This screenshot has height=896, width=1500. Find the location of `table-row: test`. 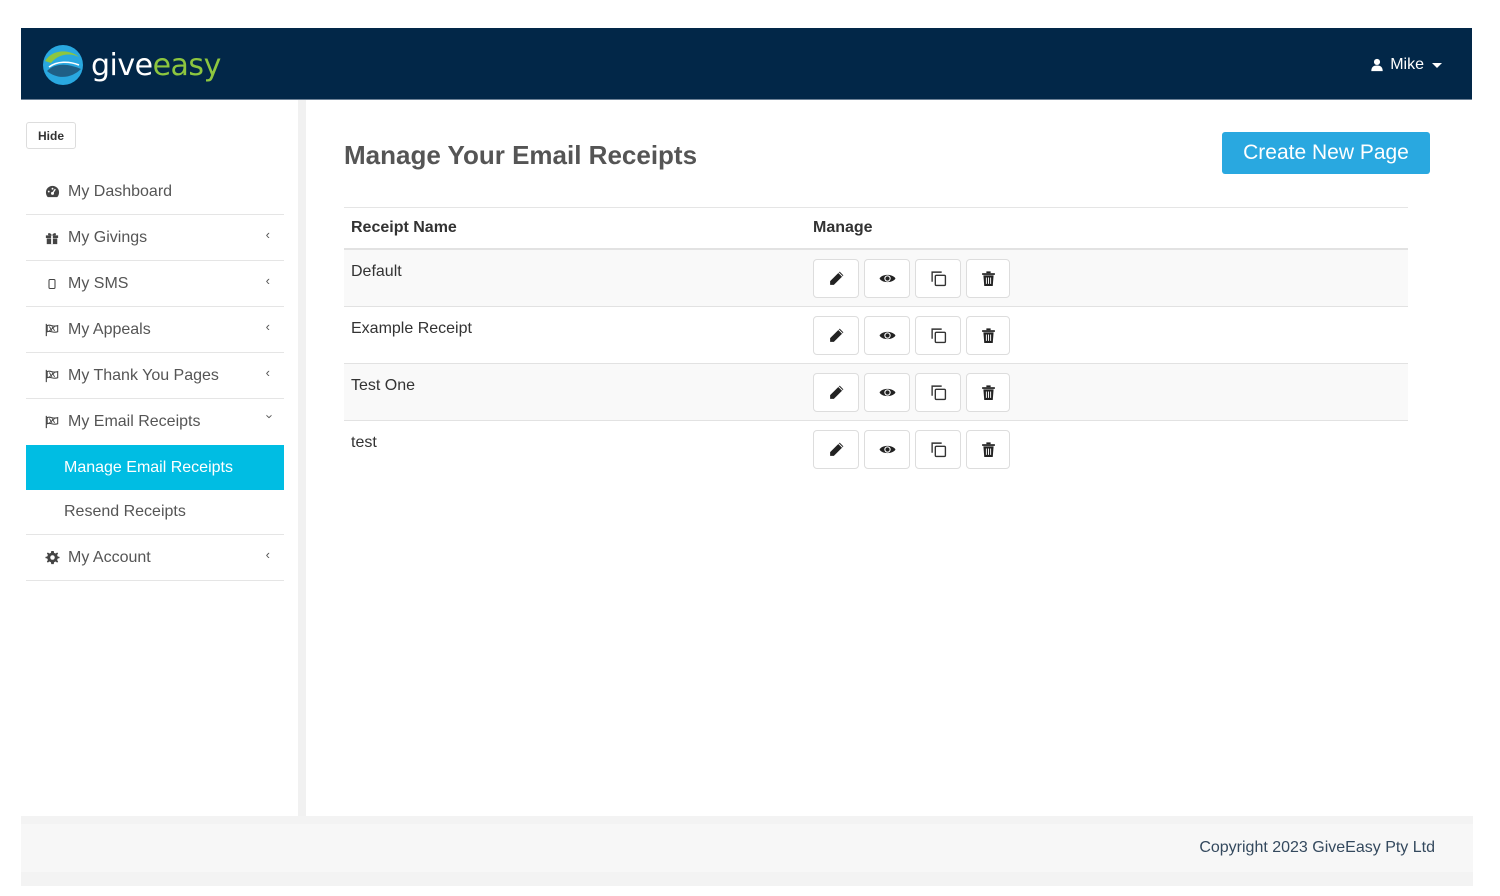

table-row: test is located at coordinates (876, 449).